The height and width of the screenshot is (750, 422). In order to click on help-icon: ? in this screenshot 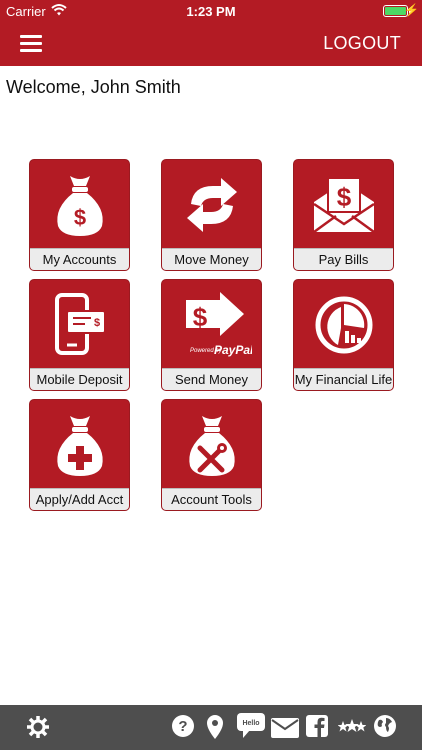, I will do `click(183, 728)`.